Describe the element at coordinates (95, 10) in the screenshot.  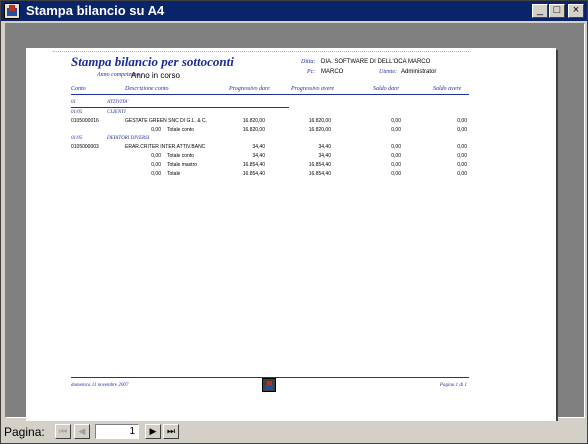
I see `window-title: Stampa bilancio su A4` at that location.